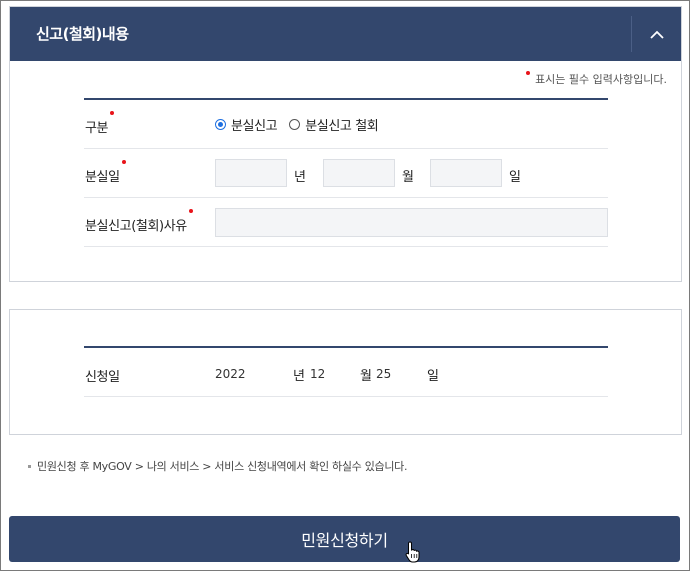 The image size is (690, 571). What do you see at coordinates (366, 376) in the screenshot?
I see `application-month-unit: 월` at bounding box center [366, 376].